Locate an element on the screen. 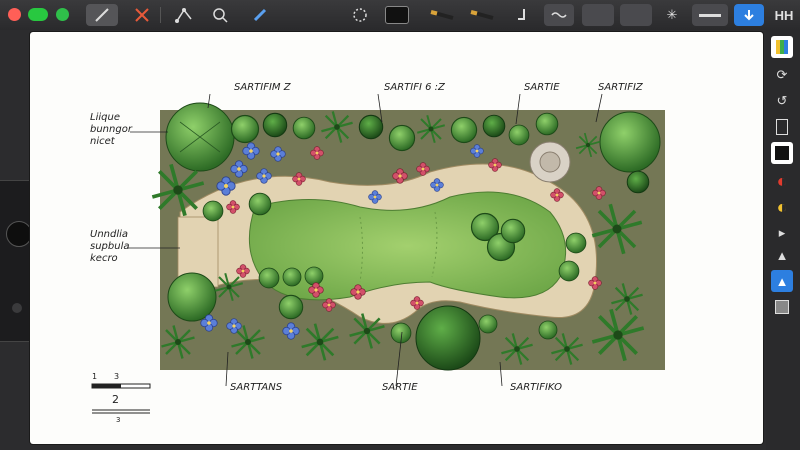 The image size is (800, 450). sparkle-icon: ✳ is located at coordinates (672, 14).